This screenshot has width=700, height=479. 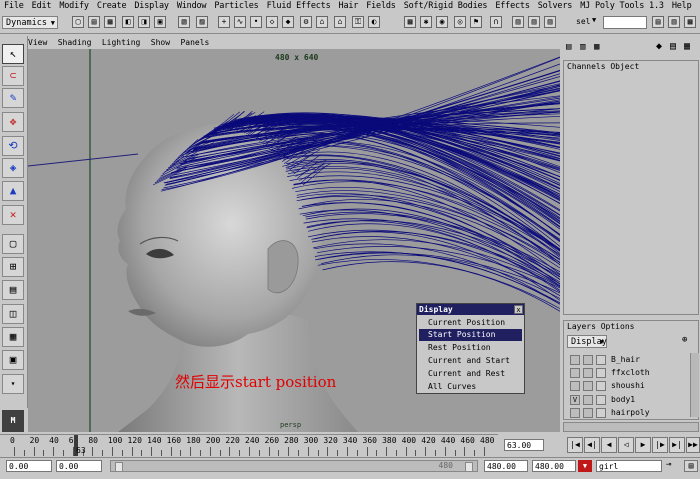 I want to click on render-icon: ✱, so click(x=426, y=22).